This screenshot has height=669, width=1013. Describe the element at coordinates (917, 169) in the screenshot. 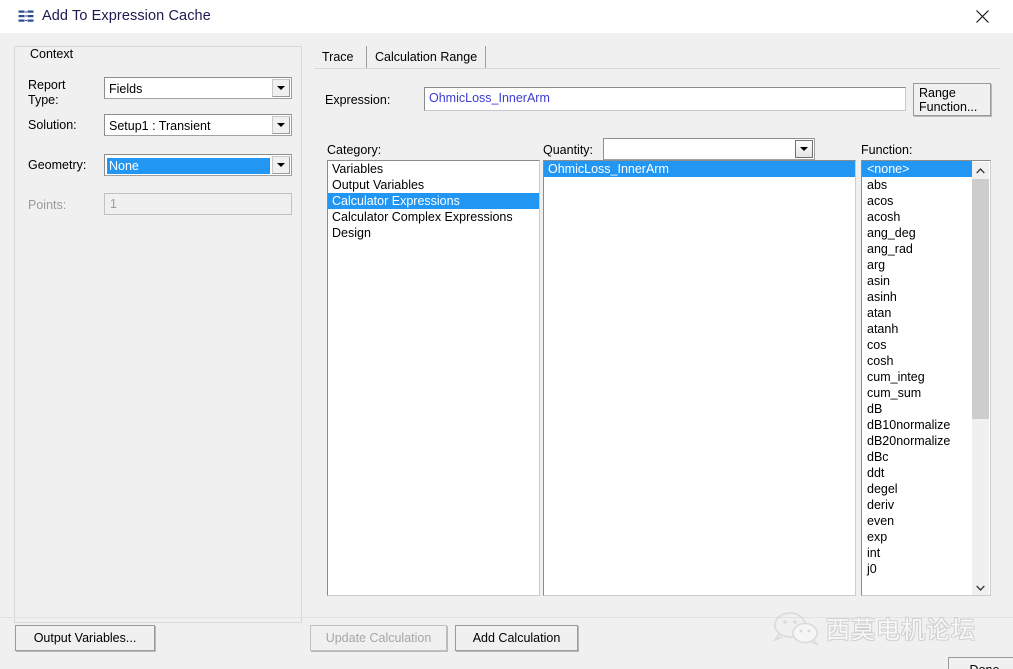

I see `function-list-item: <none>` at that location.